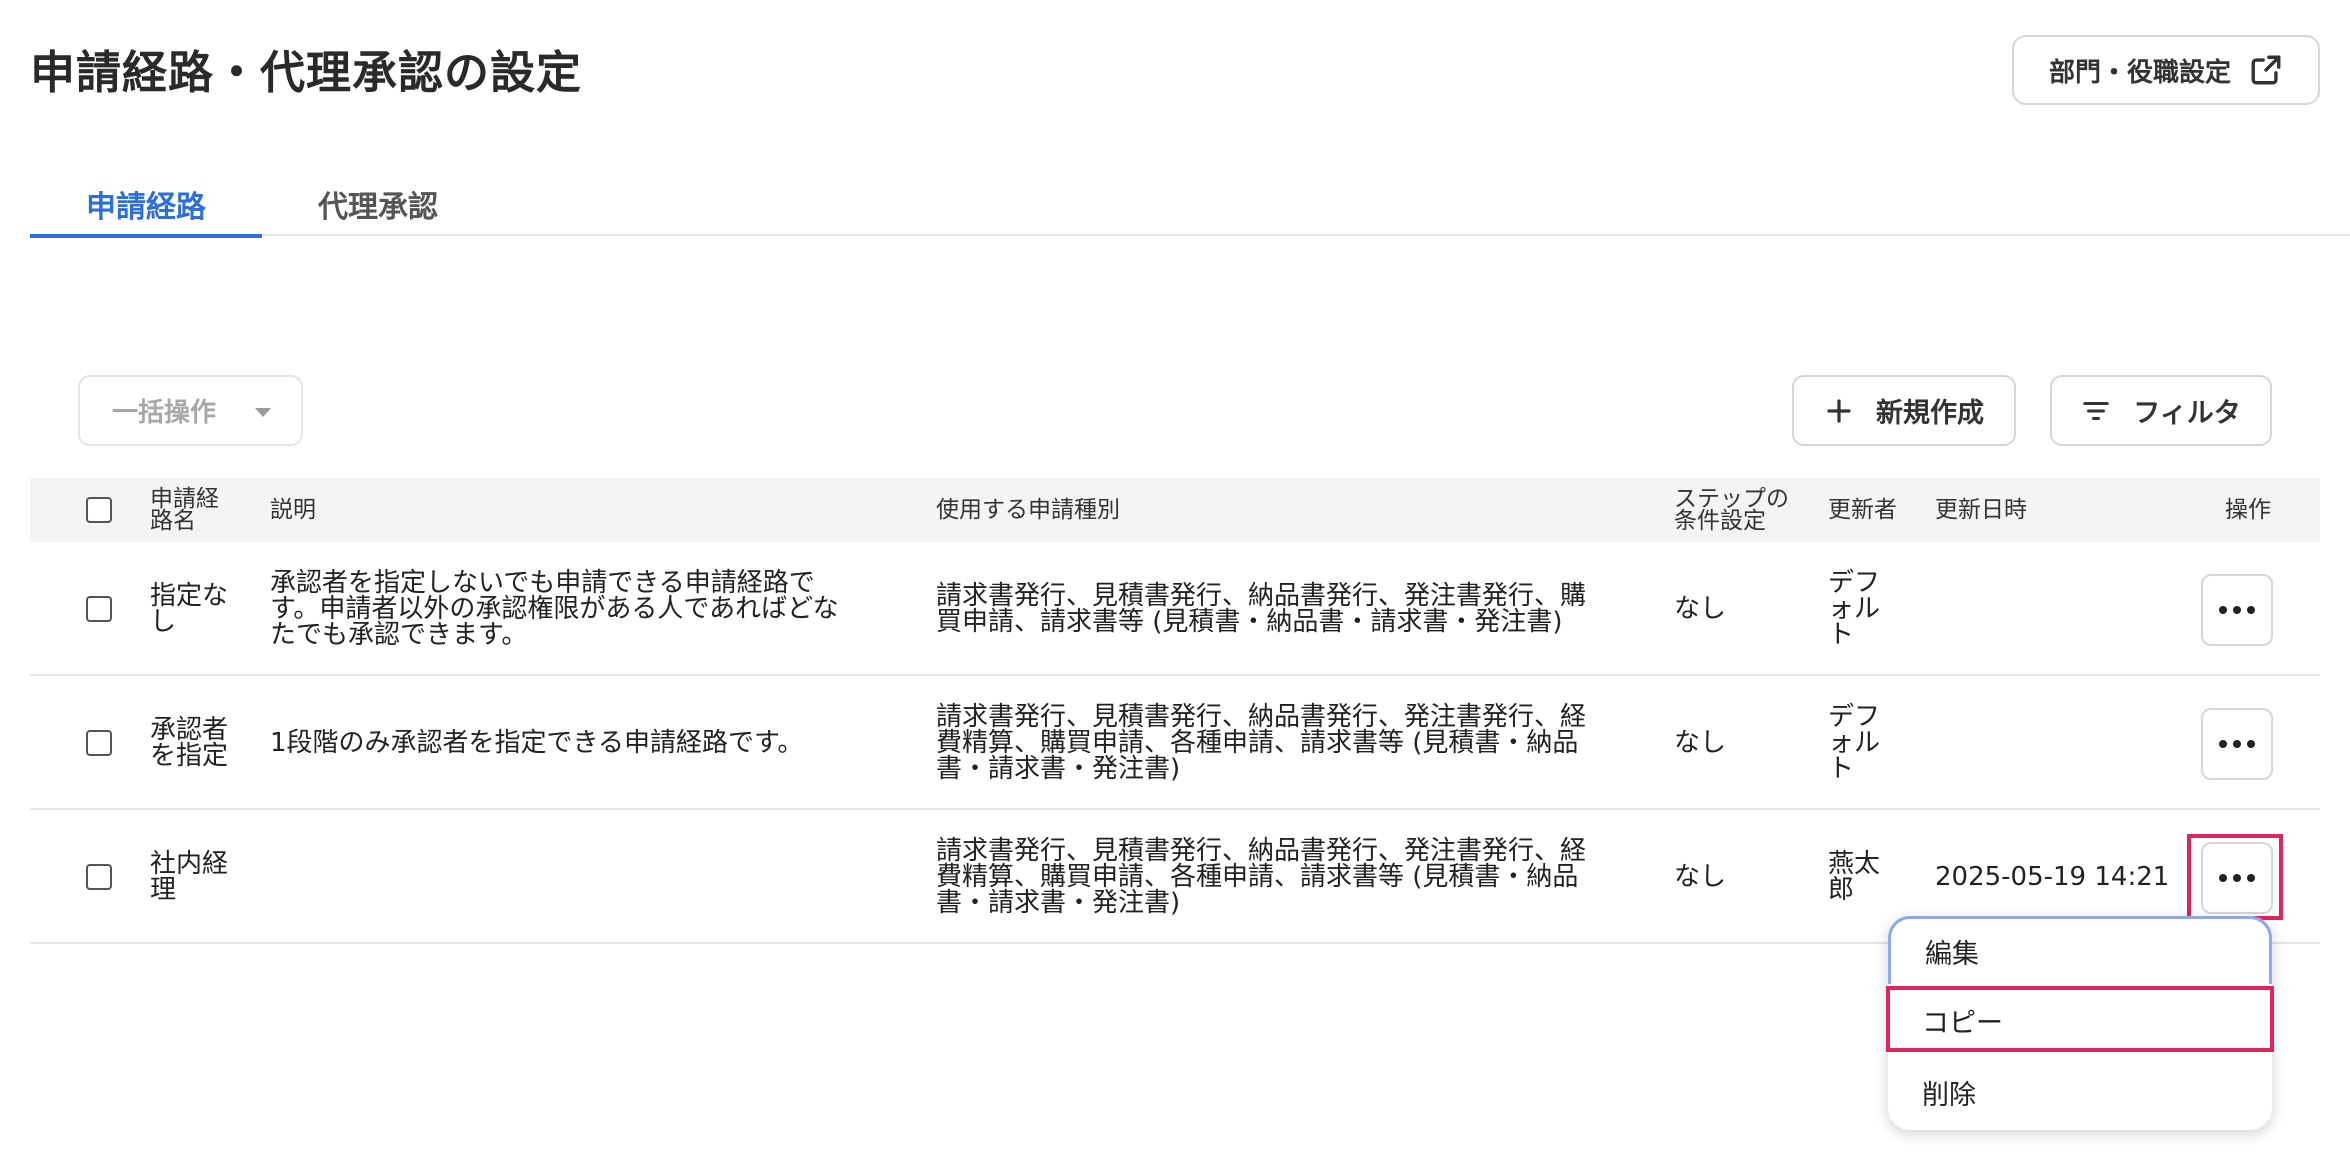  What do you see at coordinates (1249, 622) in the screenshot?
I see `request-types-line: 買申請、請求書等 (見積書・納品書・請求書・発注書)` at bounding box center [1249, 622].